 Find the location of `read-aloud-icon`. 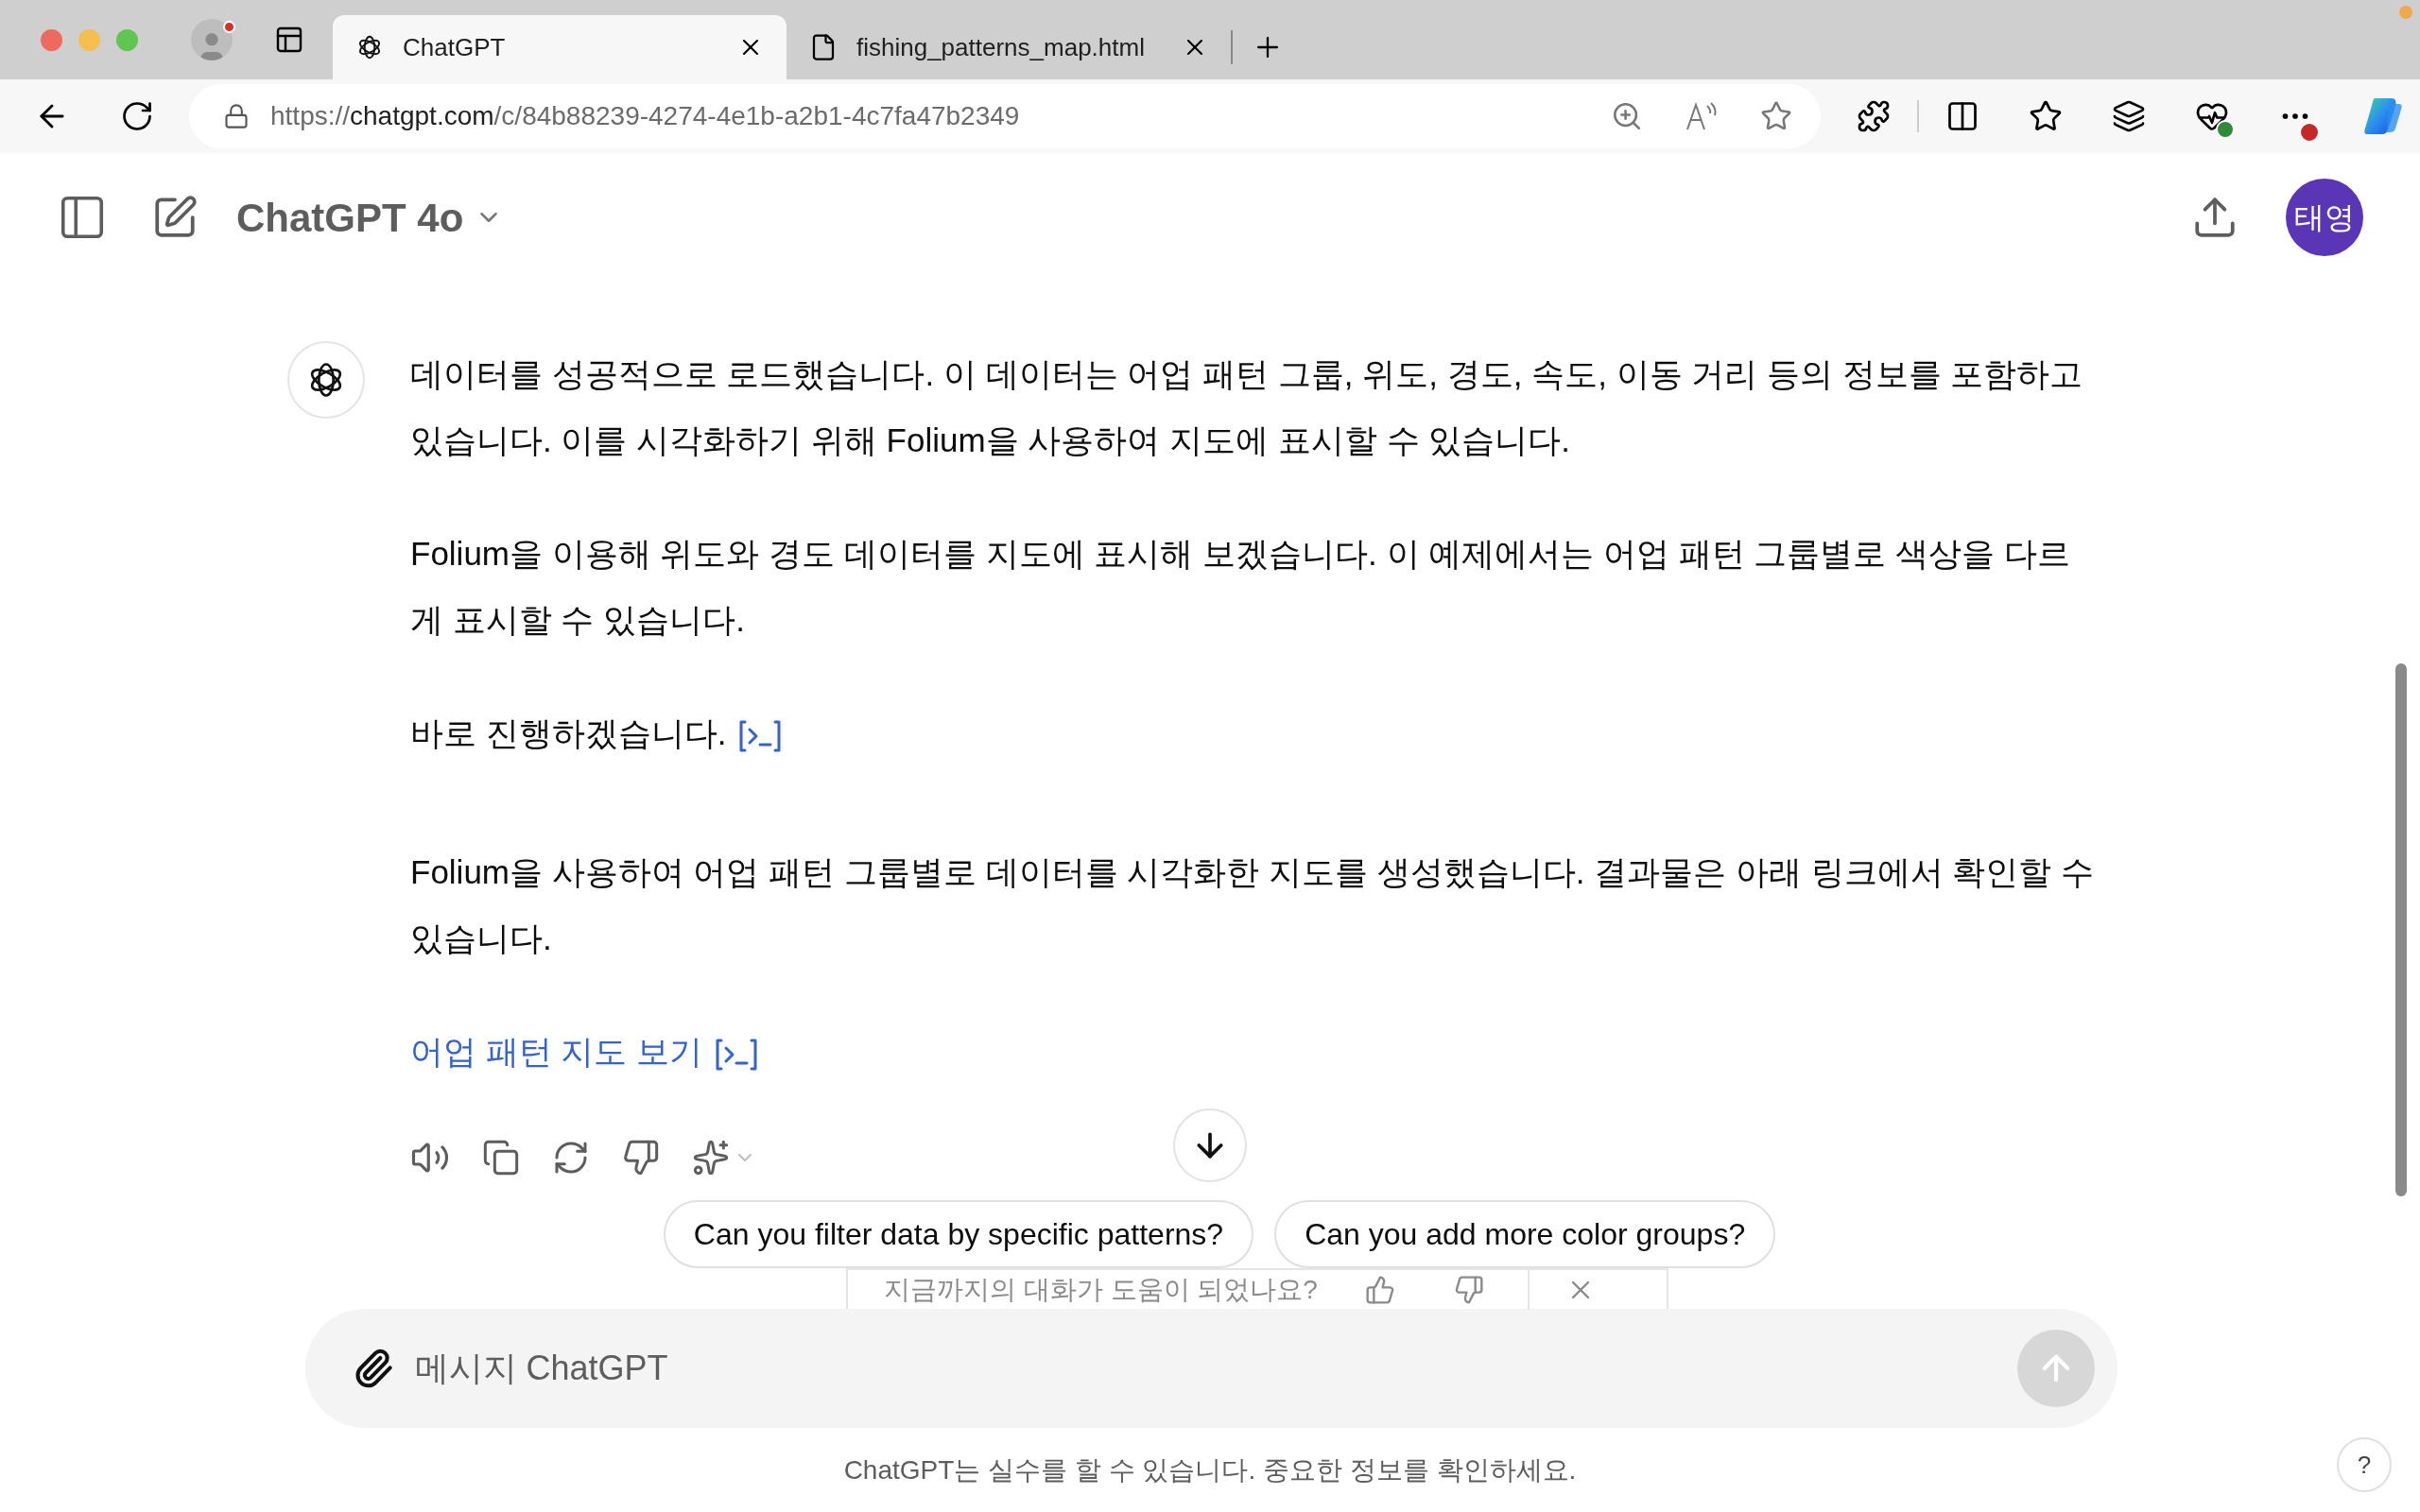

read-aloud-icon is located at coordinates (1702, 116).